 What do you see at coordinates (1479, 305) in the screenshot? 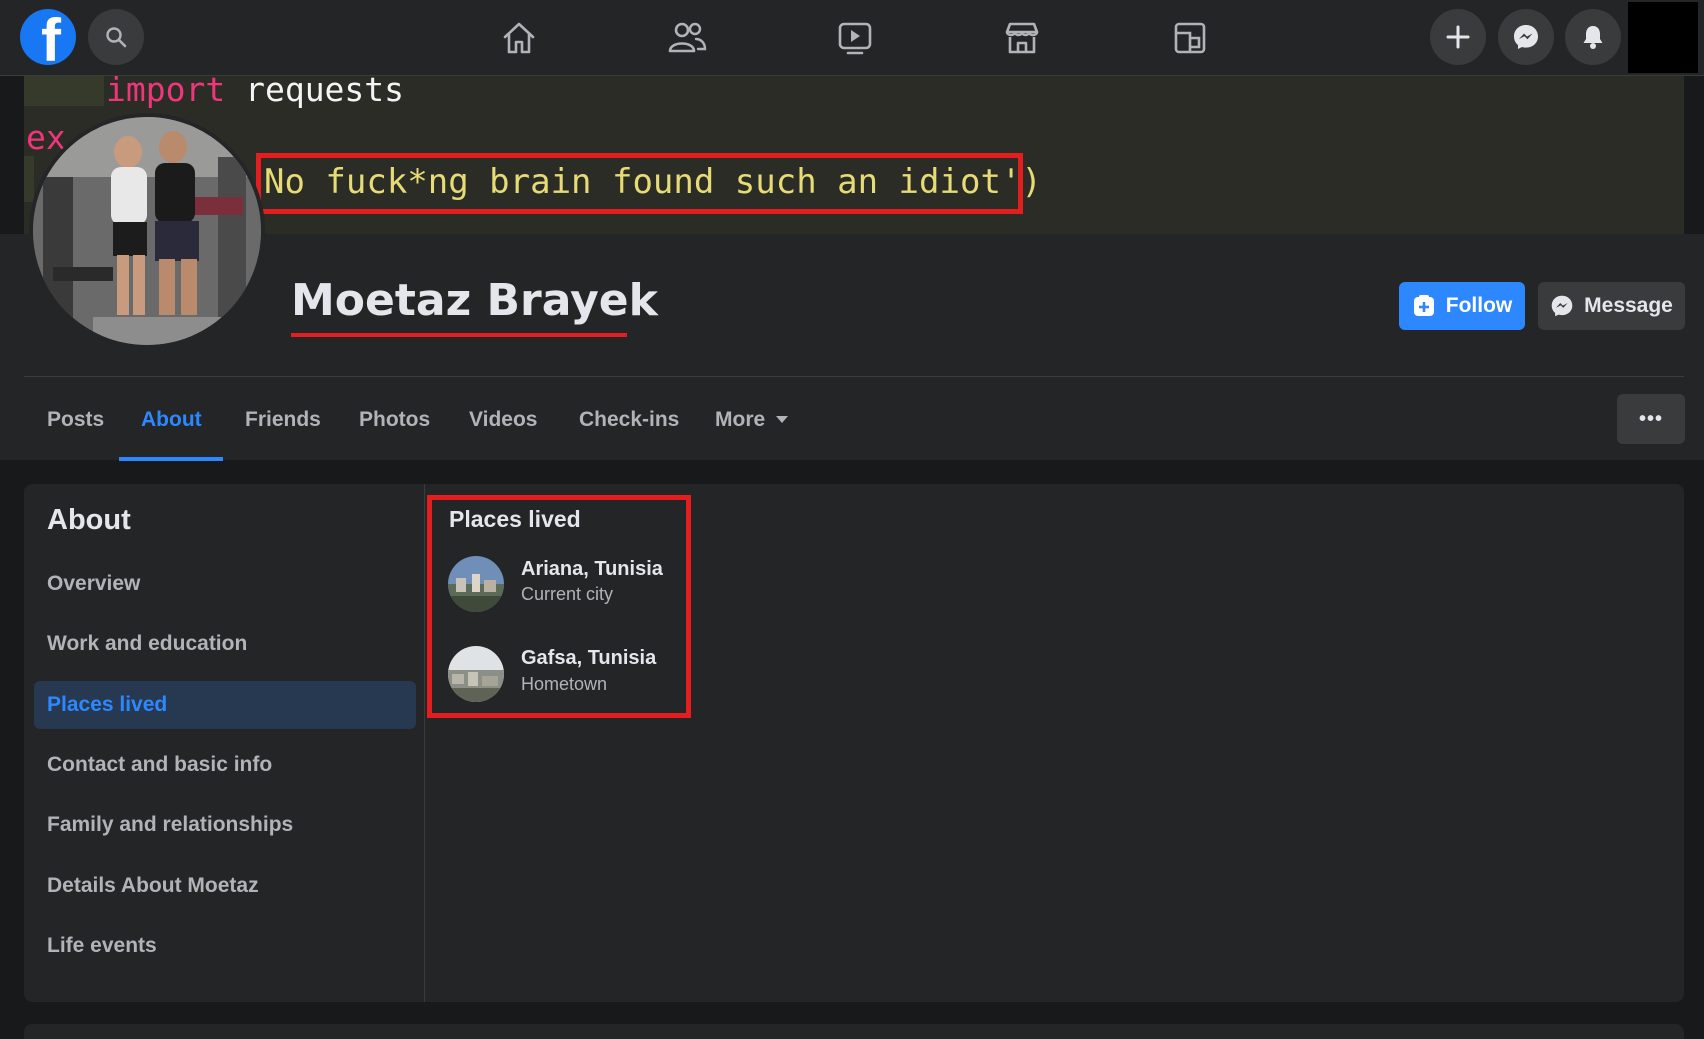
I see `follow-label: Follow` at bounding box center [1479, 305].